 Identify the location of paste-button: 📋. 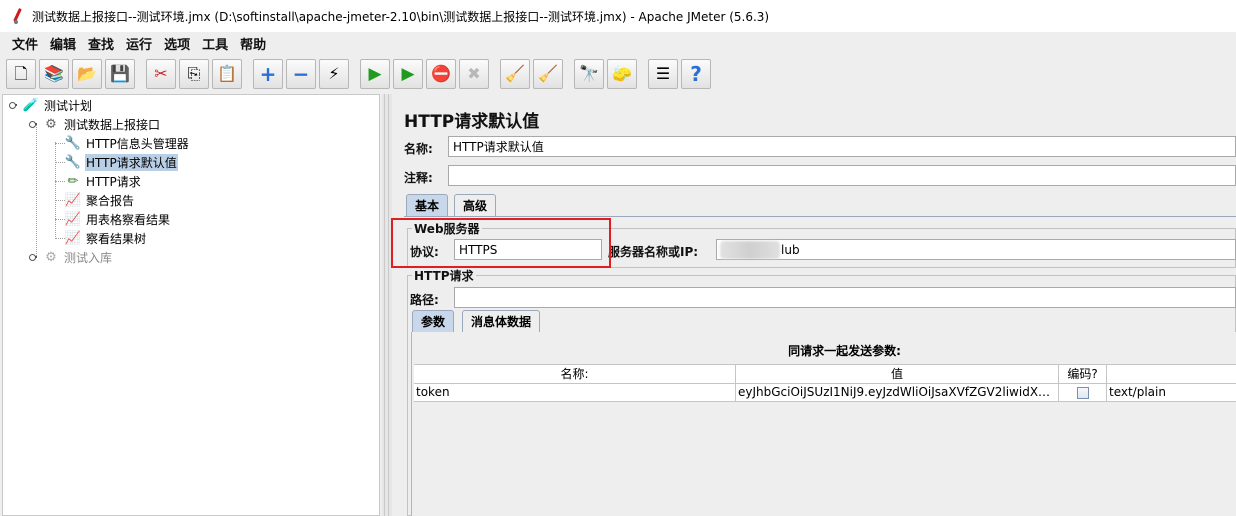
(227, 74).